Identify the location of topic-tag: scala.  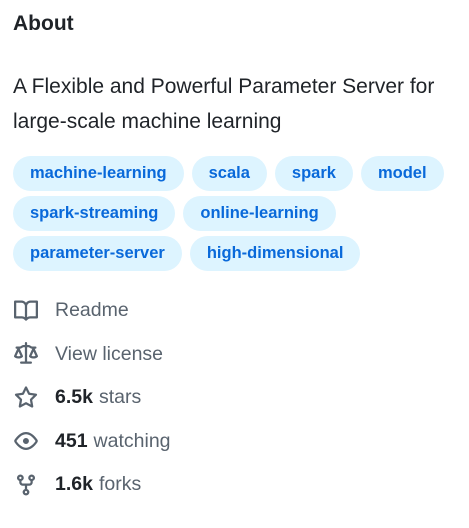
(229, 173).